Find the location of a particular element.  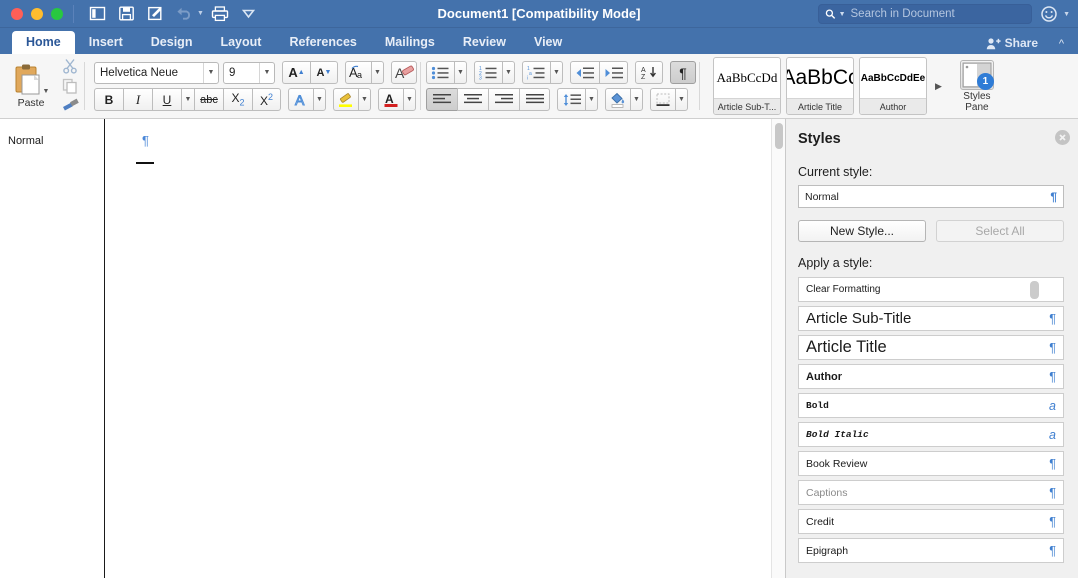

track-changes-icon is located at coordinates (155, 14).